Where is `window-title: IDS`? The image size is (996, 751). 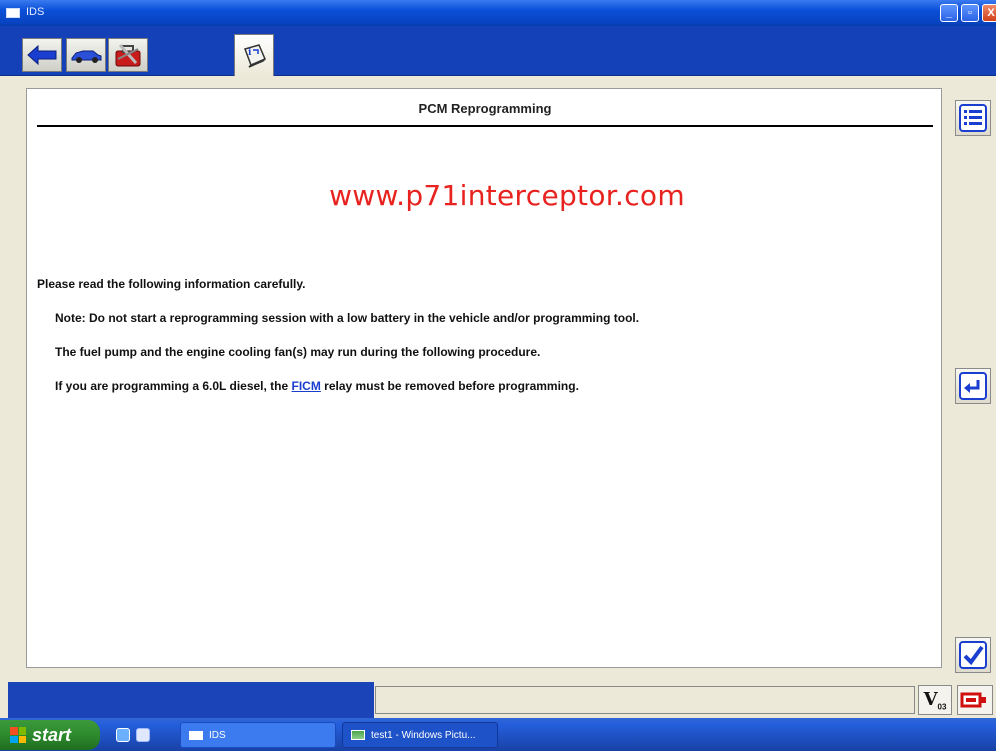 window-title: IDS is located at coordinates (35, 12).